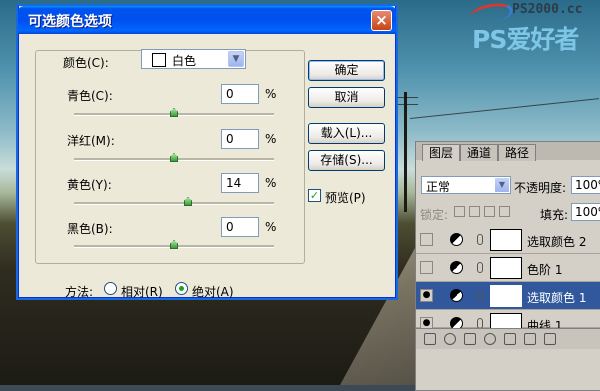 The height and width of the screenshot is (391, 600). What do you see at coordinates (504, 108) in the screenshot?
I see `power-line` at bounding box center [504, 108].